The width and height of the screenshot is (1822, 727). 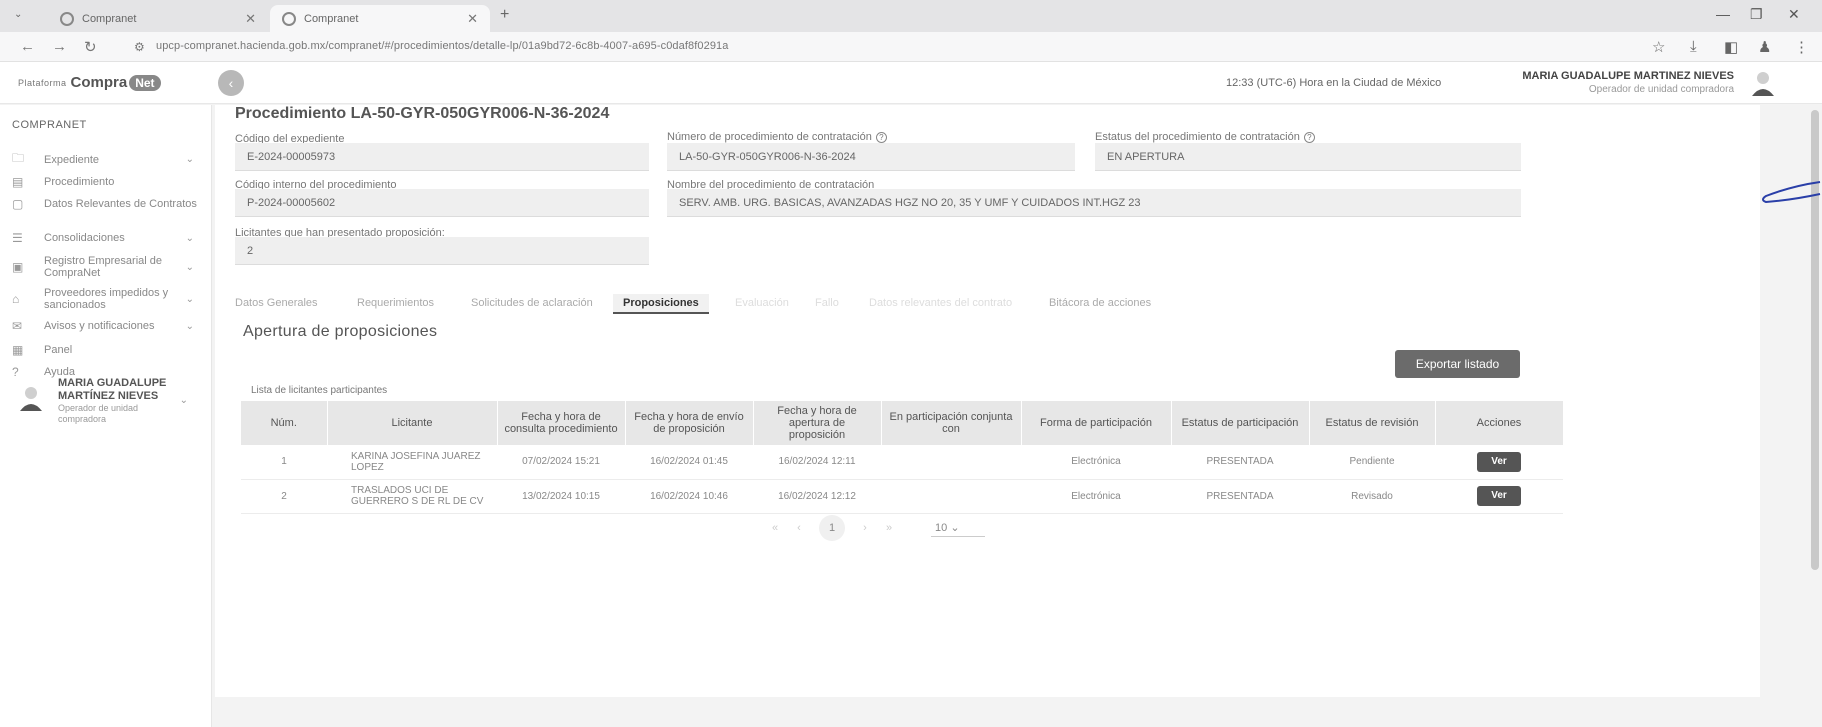 What do you see at coordinates (331, 18) in the screenshot?
I see `browser-tab-title: Compranet` at bounding box center [331, 18].